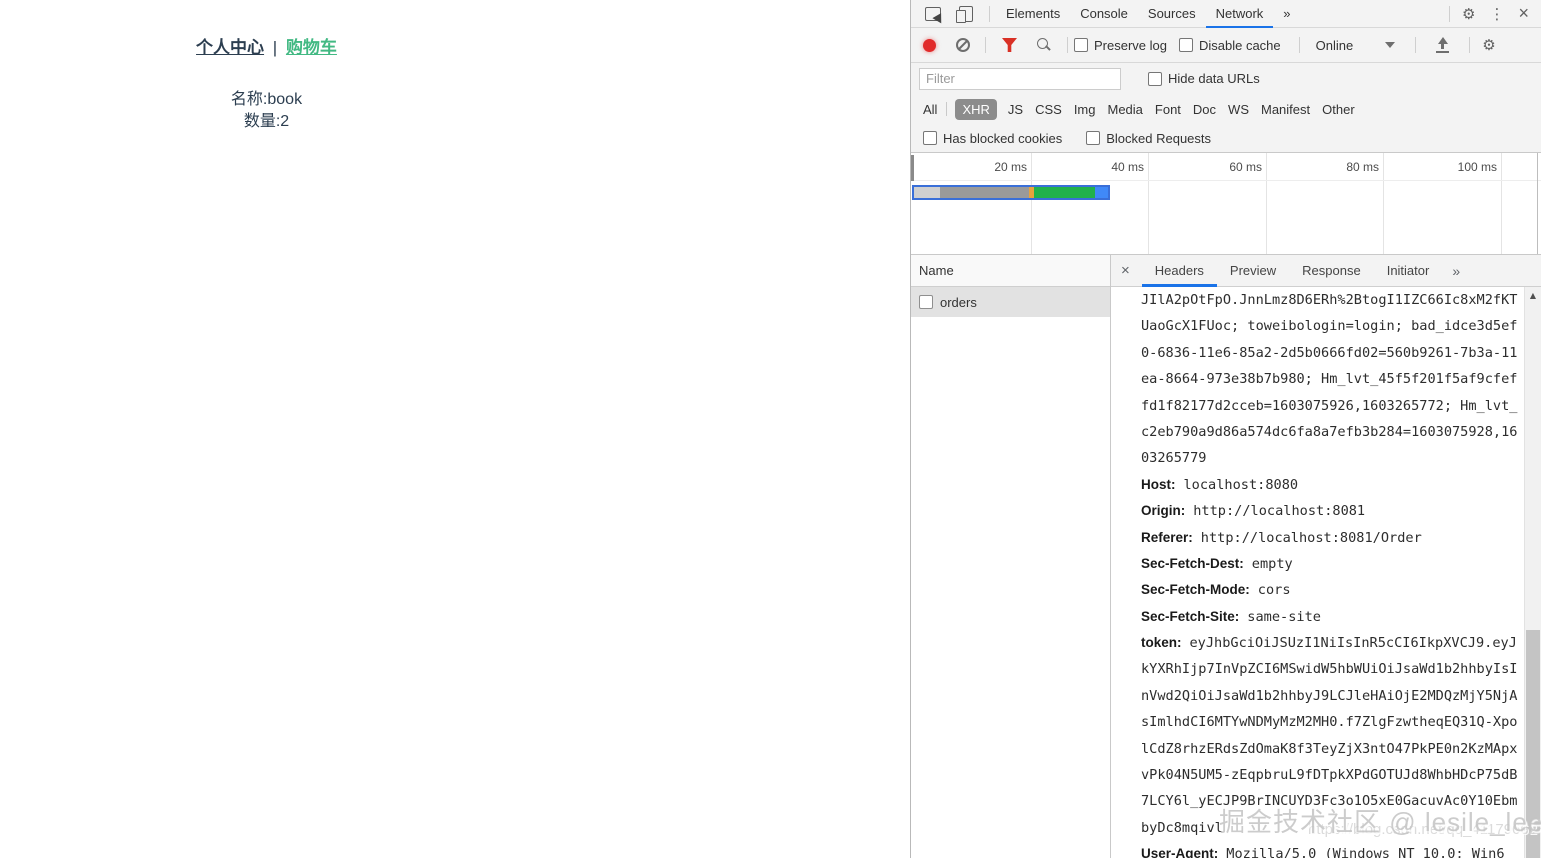 The height and width of the screenshot is (858, 1541). I want to click on devtools-tabbar: Elements Console Sources Network » ⚙ ⋮ ×, so click(1226, 14).